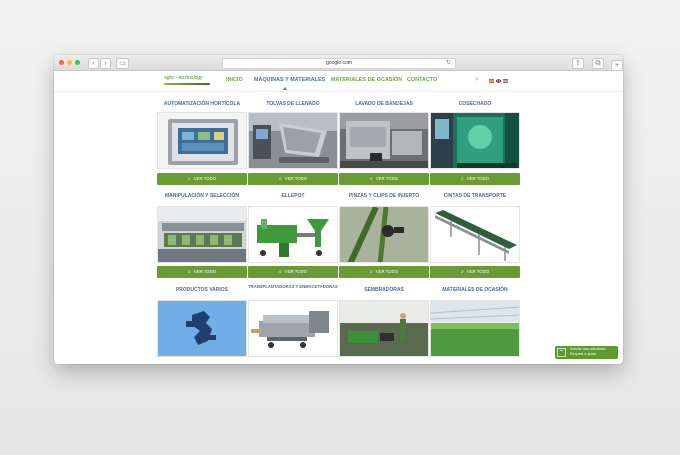  Describe the element at coordinates (202, 234) in the screenshot. I see `category-image-manipulacion` at that location.